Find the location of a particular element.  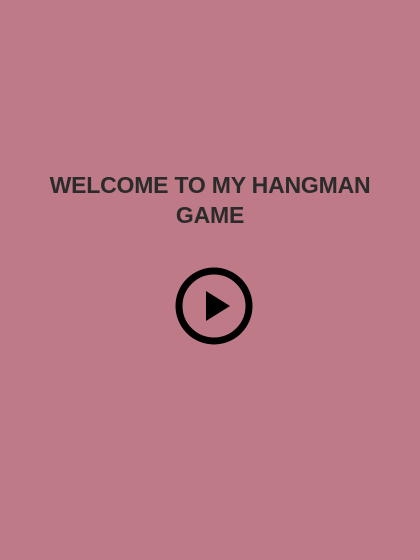

play-circle-icon is located at coordinates (214, 306).